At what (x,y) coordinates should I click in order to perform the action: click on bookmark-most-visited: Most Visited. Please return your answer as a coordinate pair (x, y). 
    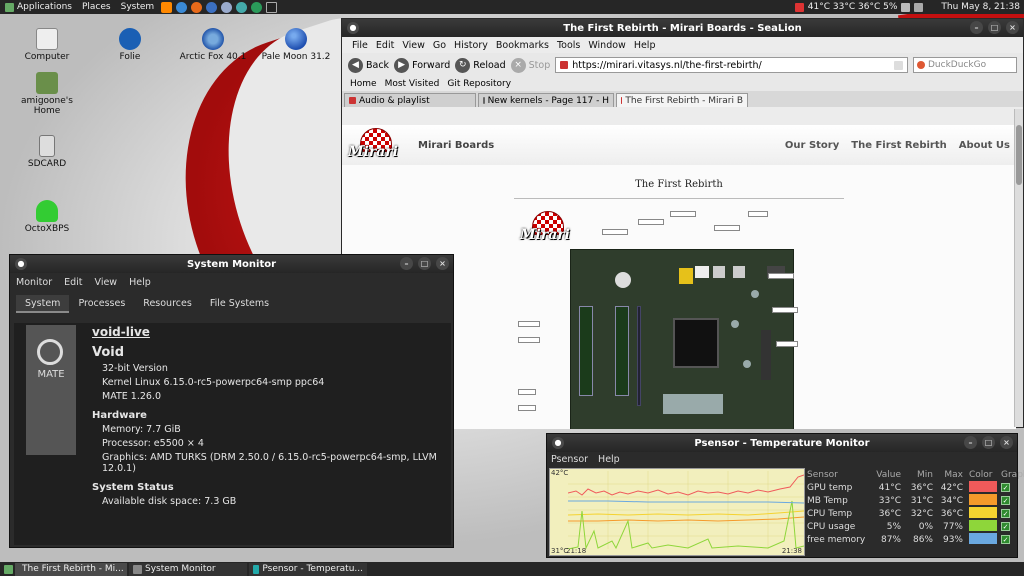
    Looking at the image, I should click on (412, 84).